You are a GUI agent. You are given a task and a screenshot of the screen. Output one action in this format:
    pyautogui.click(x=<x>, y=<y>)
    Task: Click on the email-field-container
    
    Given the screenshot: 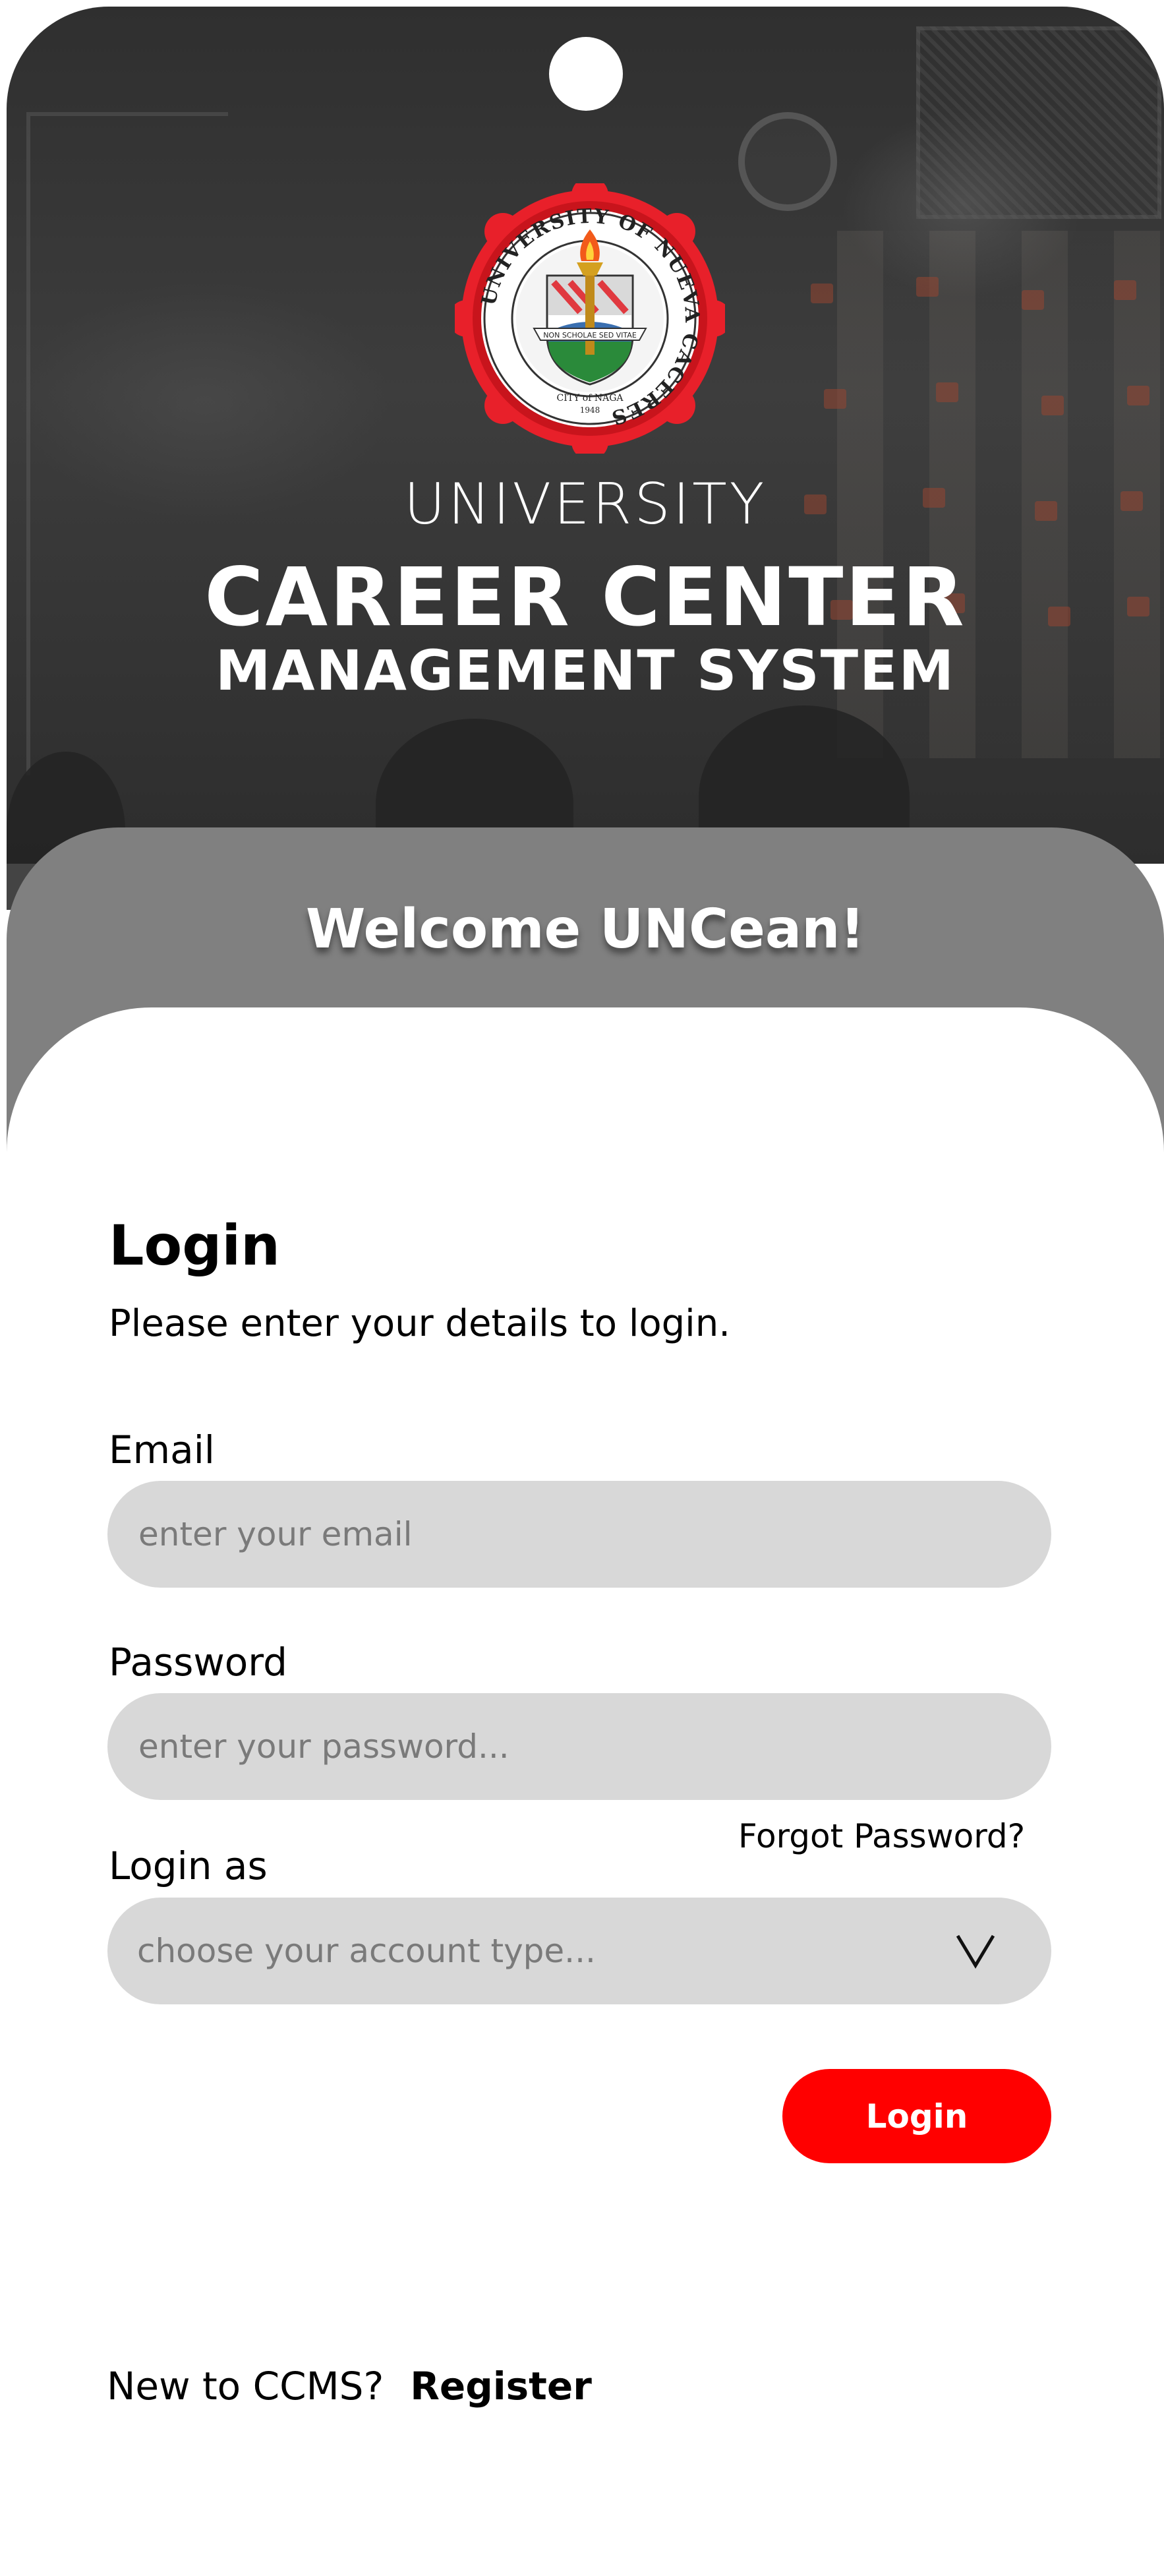 What is the action you would take?
    pyautogui.click(x=579, y=1535)
    